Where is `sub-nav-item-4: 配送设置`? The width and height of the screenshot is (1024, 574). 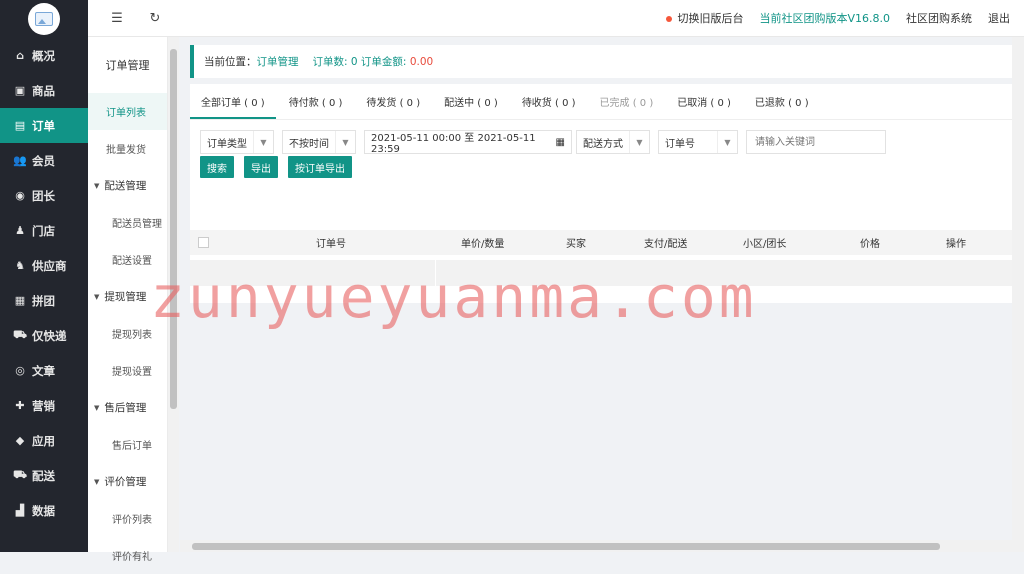 sub-nav-item-4: 配送设置 is located at coordinates (127, 259).